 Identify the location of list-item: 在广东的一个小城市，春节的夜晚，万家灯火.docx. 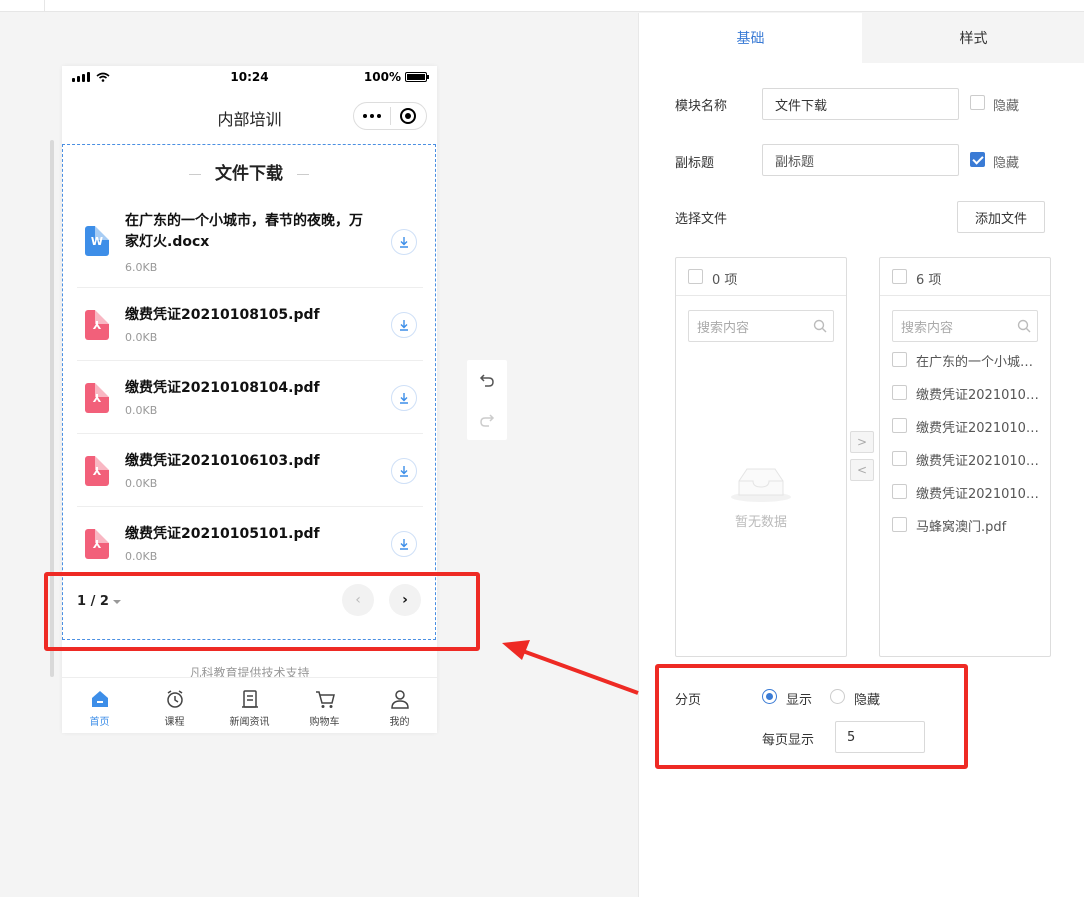
(970, 360).